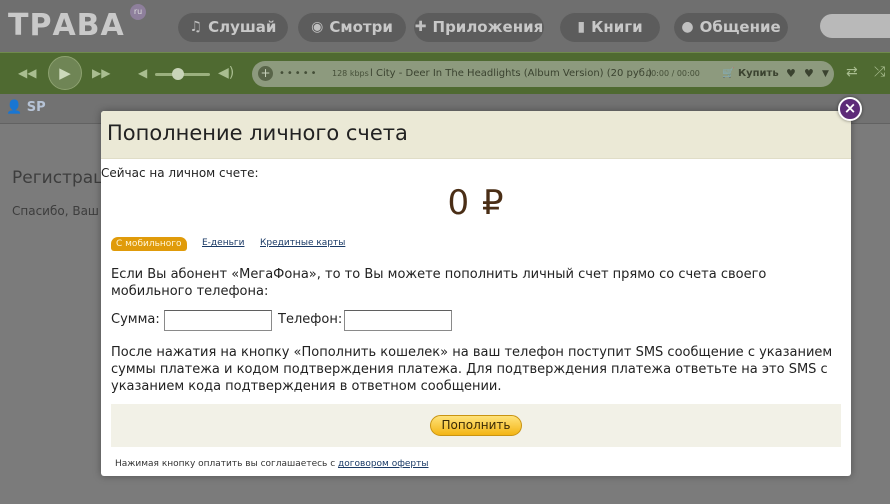  What do you see at coordinates (226, 73) in the screenshot?
I see `volume-high-icon: ◀)` at bounding box center [226, 73].